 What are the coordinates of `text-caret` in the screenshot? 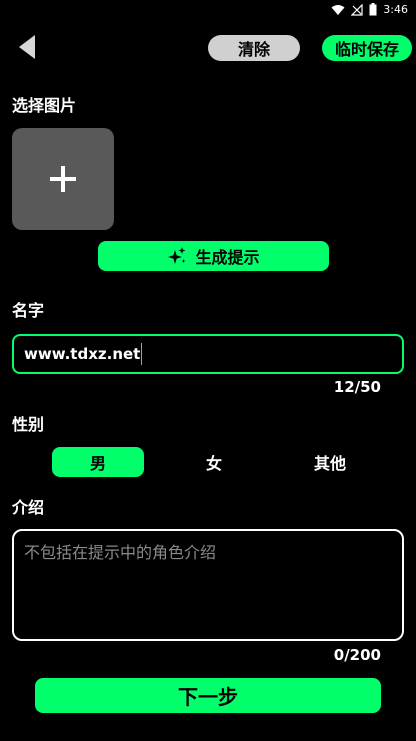 It's located at (142, 354).